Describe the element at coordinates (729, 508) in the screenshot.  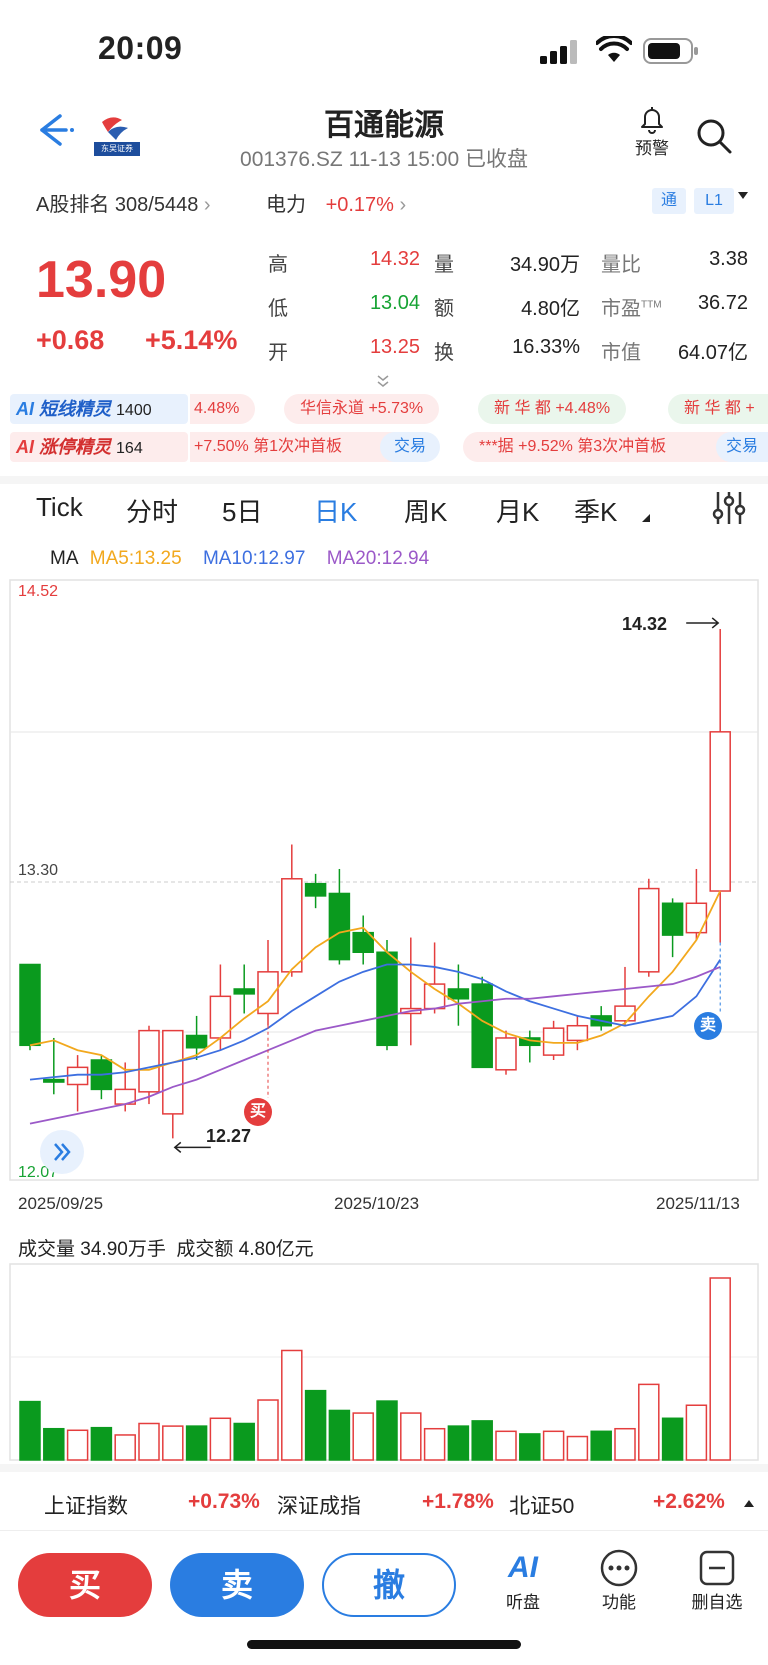
I see `chart-settings-icon` at that location.